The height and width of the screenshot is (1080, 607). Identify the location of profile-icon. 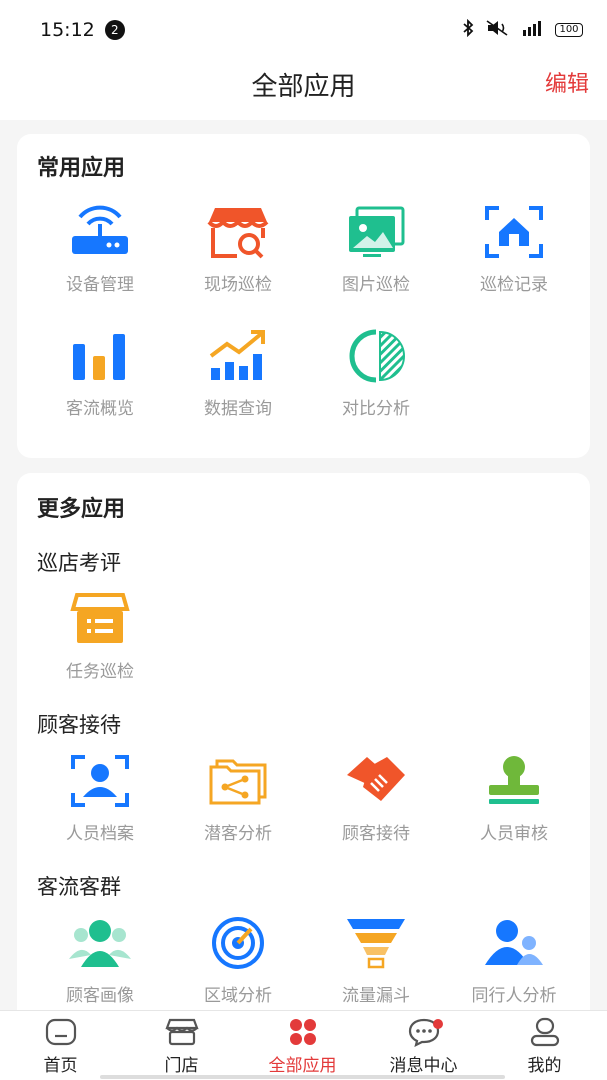
(544, 1032).